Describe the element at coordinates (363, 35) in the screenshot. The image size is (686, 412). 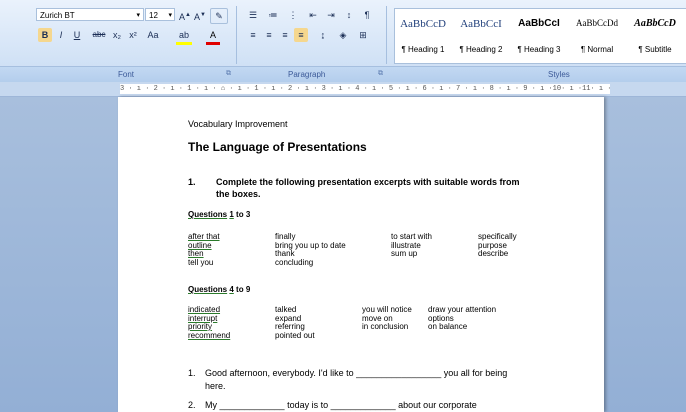
I see `borders-icon: ⊞` at that location.